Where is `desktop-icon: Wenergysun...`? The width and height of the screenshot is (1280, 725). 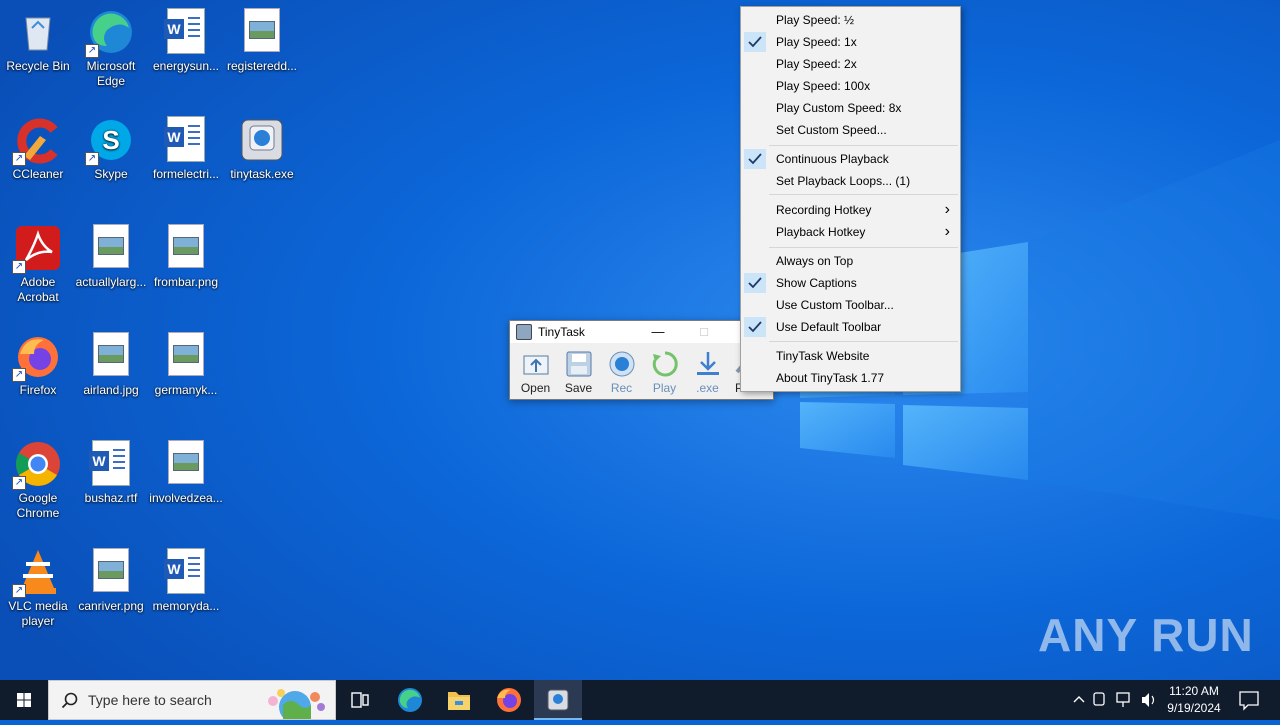
desktop-icon: Wenergysun... is located at coordinates (186, 39).